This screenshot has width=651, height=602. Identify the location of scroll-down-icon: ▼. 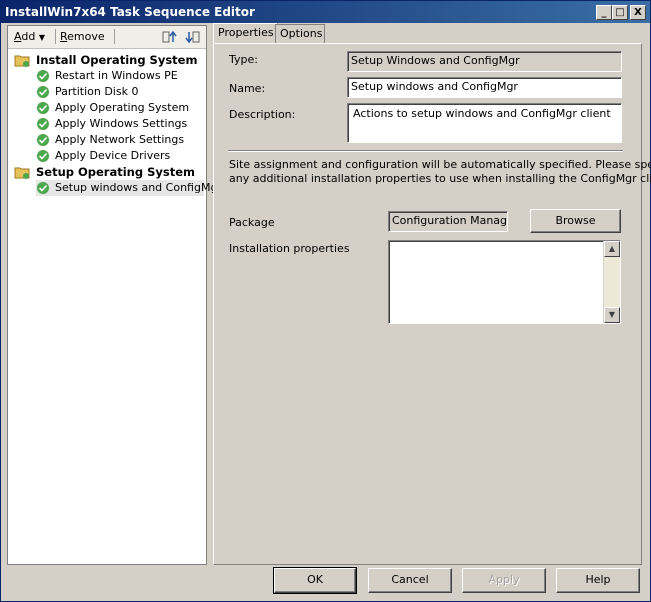
(612, 315).